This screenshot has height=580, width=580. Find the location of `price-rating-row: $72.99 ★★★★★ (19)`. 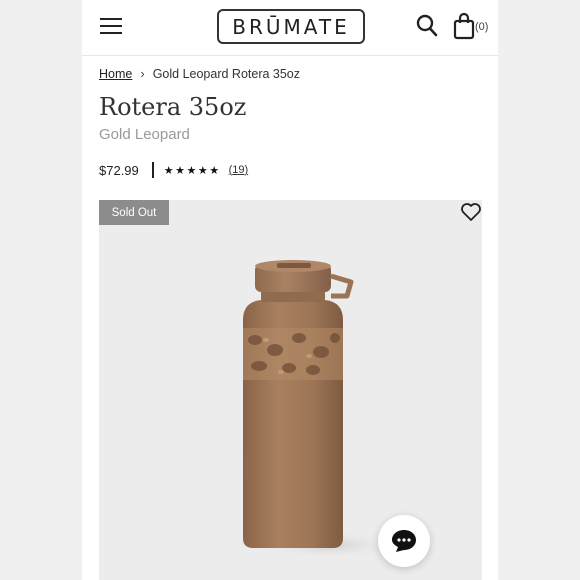

price-rating-row: $72.99 ★★★★★ (19) is located at coordinates (173, 170).